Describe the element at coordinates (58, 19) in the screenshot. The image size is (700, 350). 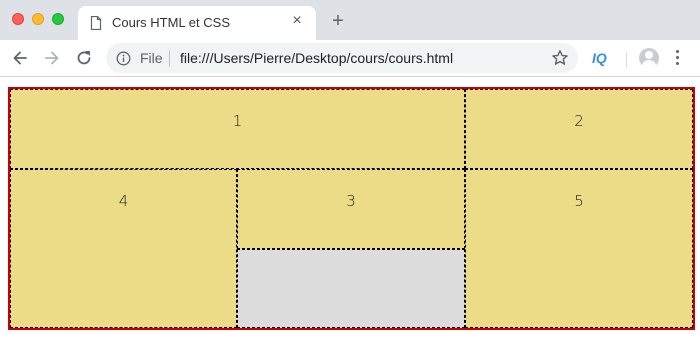
I see `window-maximize-button` at that location.